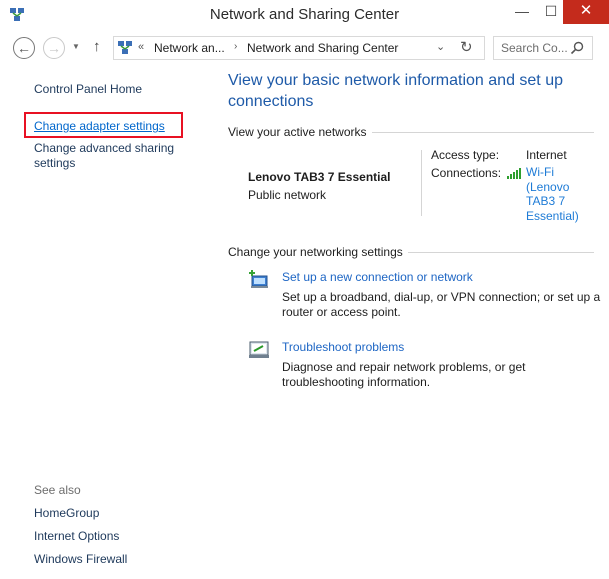  I want to click on see-also-internet-options: Internet Options, so click(76, 536).